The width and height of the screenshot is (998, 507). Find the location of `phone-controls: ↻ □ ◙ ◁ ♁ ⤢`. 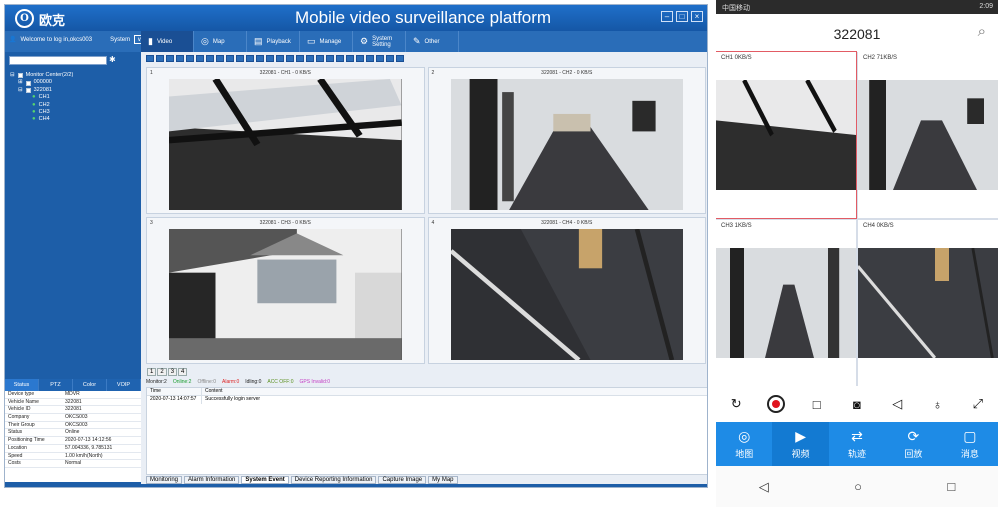

phone-controls: ↻ □ ◙ ◁ ♁ ⤢ is located at coordinates (857, 404).